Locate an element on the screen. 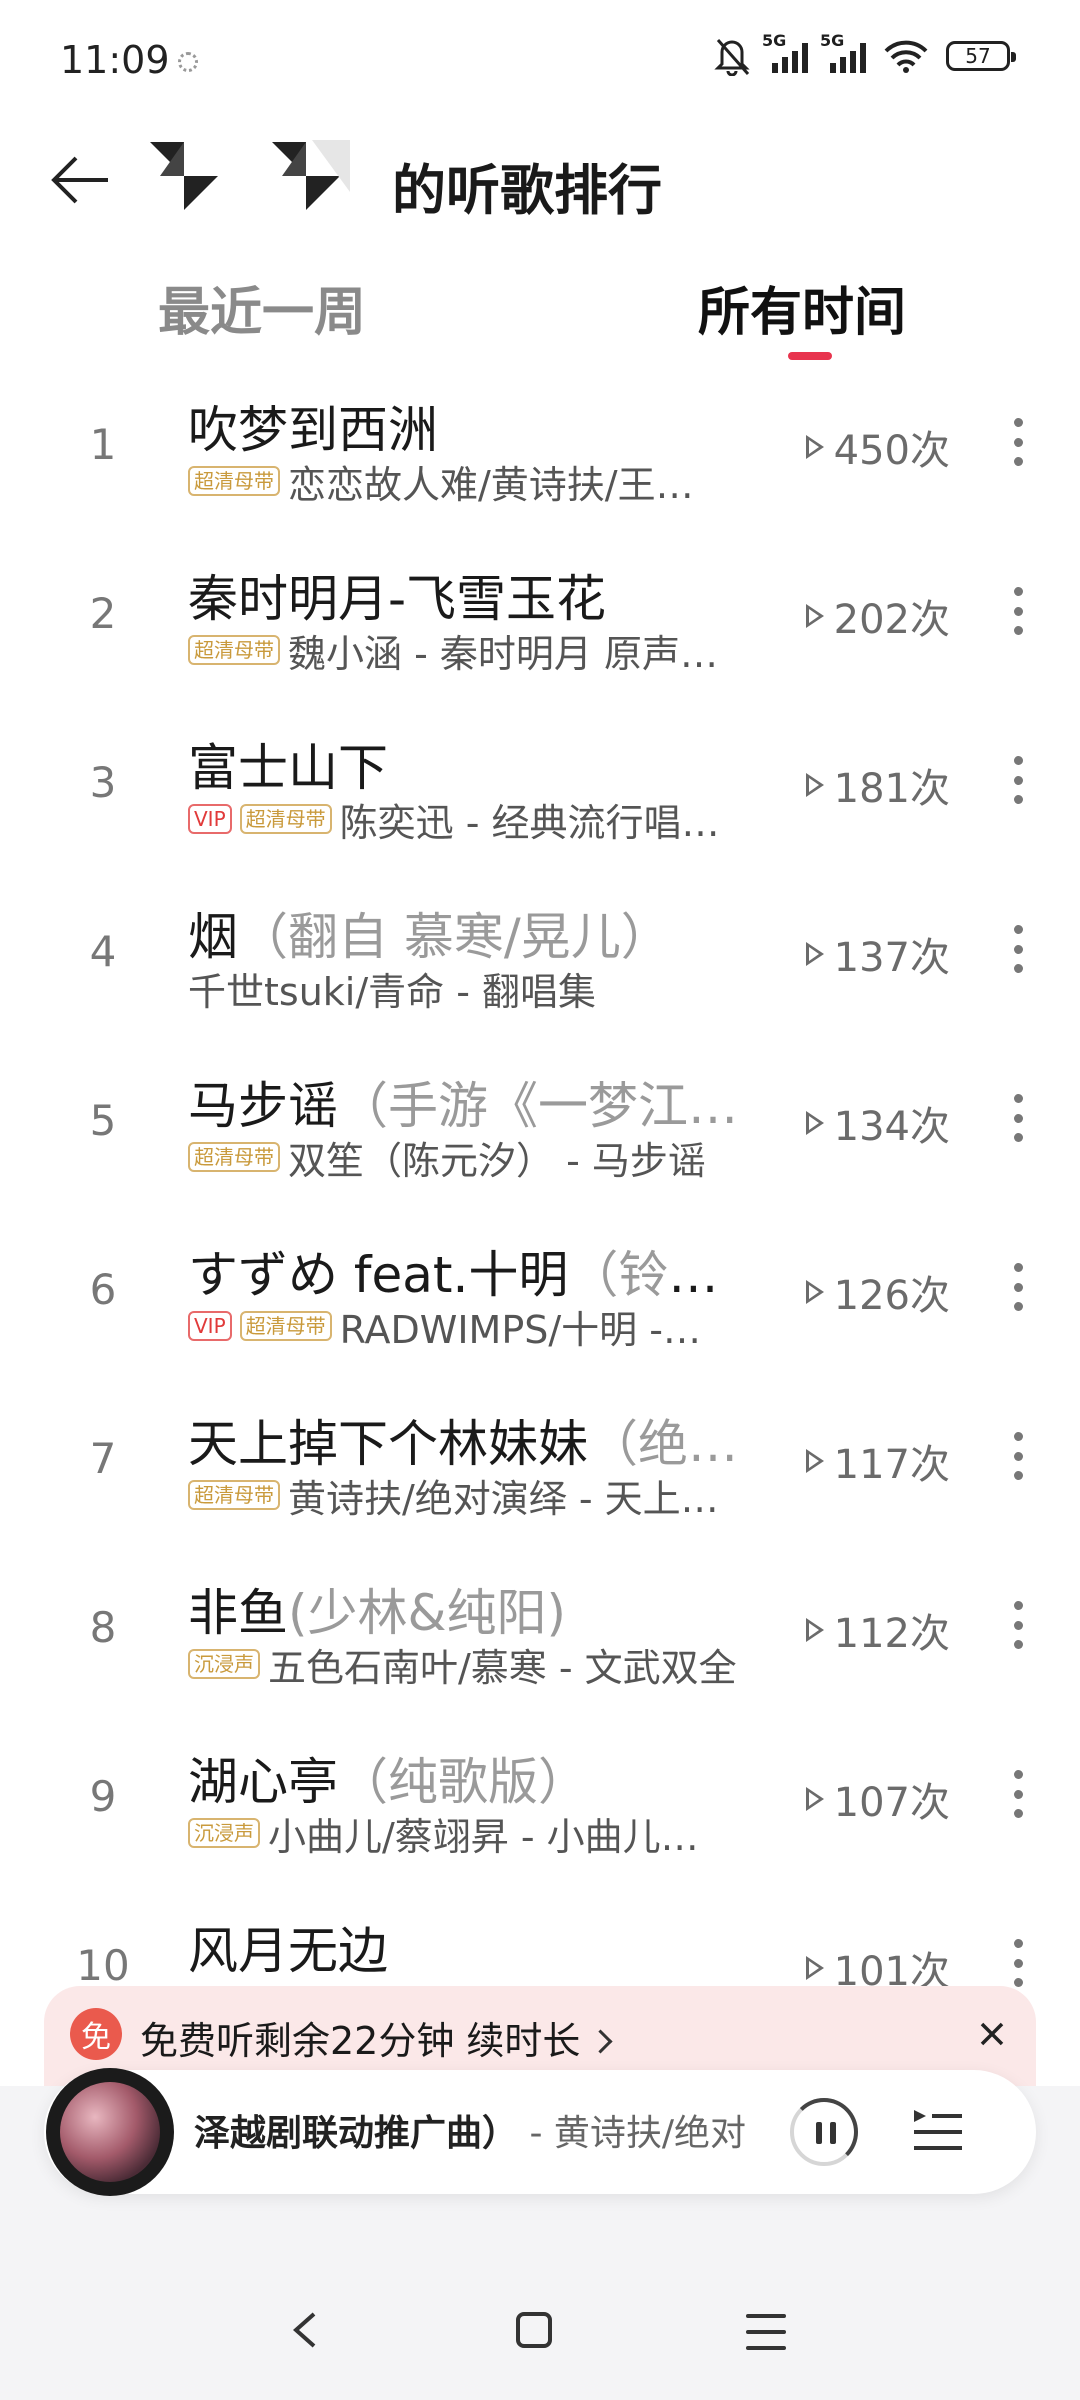  song-subtitle: （铃芽） is located at coordinates (665, 1275).